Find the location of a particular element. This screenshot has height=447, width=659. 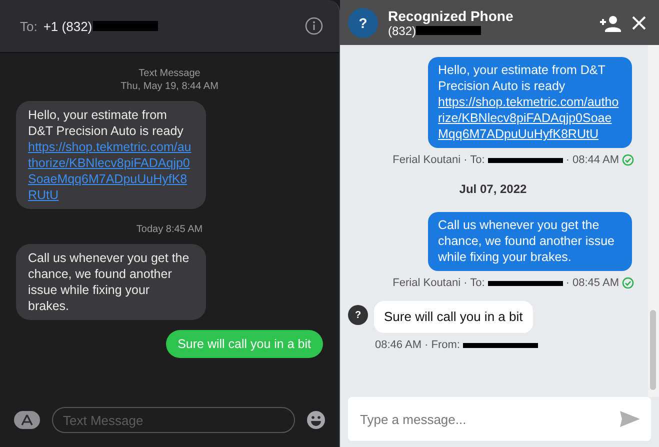

message-meta: 08:46 AM · From: is located at coordinates (417, 345).